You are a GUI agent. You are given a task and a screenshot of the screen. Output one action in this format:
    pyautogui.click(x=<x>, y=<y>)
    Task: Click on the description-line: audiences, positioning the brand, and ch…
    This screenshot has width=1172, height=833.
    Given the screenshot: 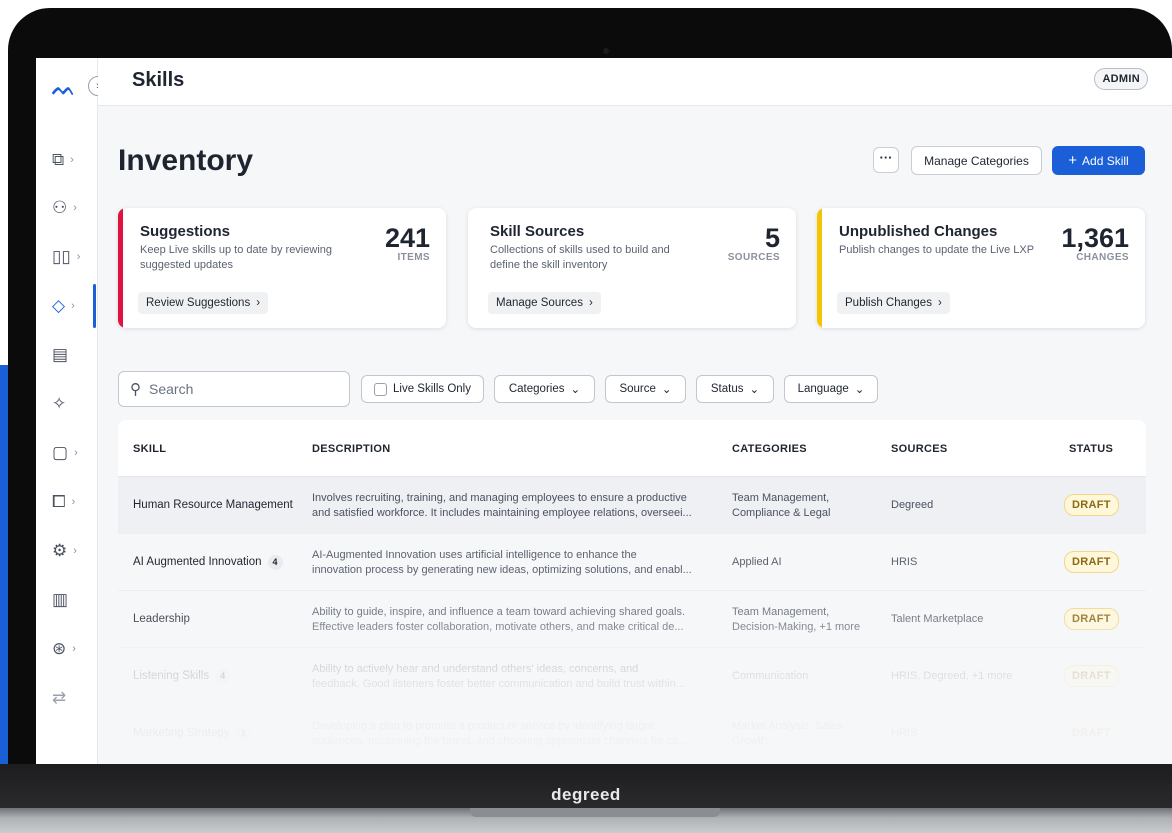 What is the action you would take?
    pyautogui.click(x=500, y=741)
    